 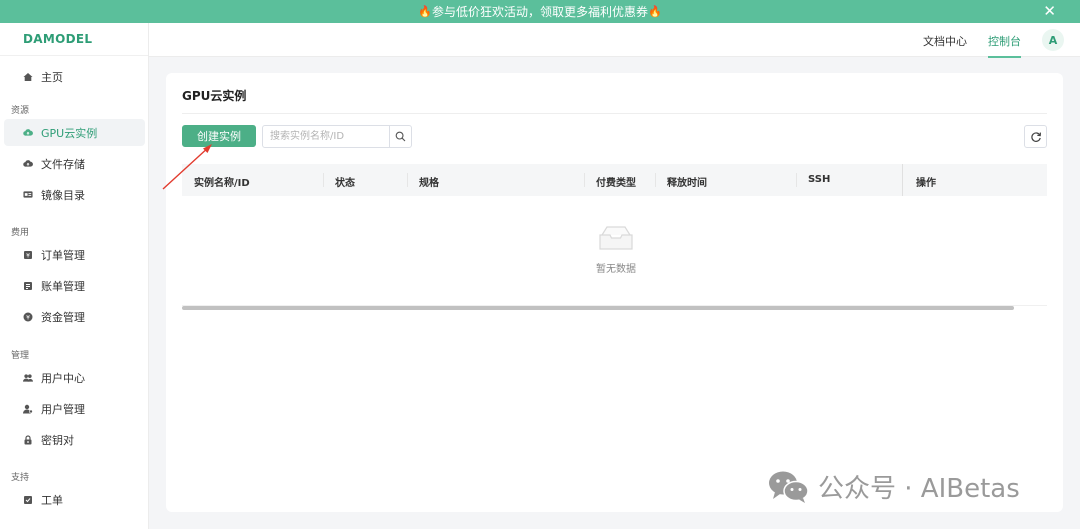 I want to click on empty-inbox-icon, so click(x=616, y=238).